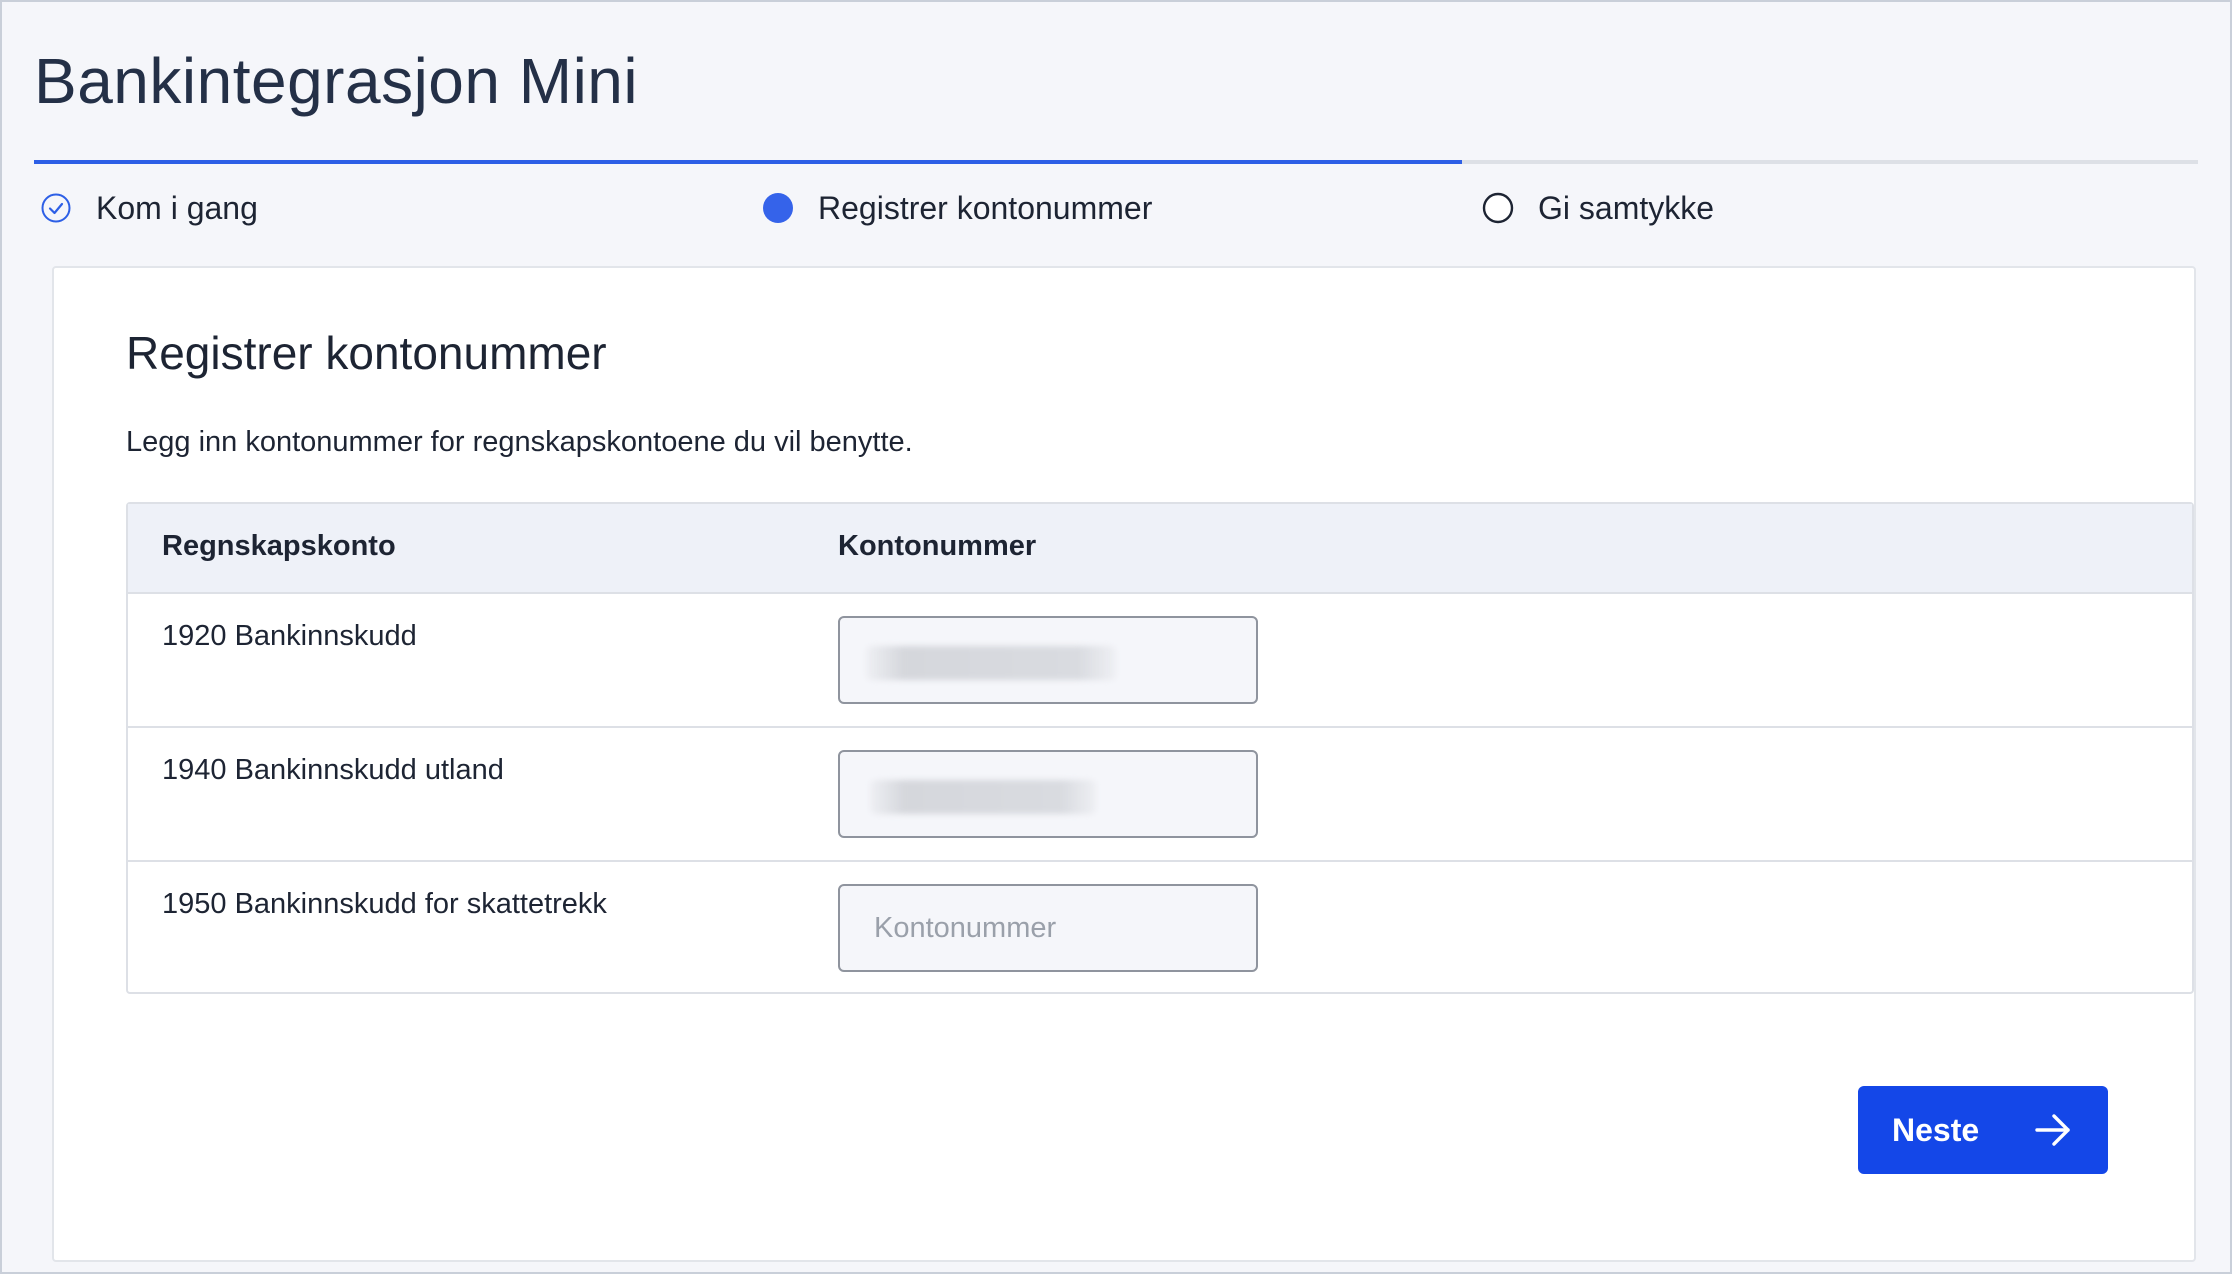 This screenshot has height=1274, width=2232. Describe the element at coordinates (56, 208) in the screenshot. I see `check-circle-icon` at that location.